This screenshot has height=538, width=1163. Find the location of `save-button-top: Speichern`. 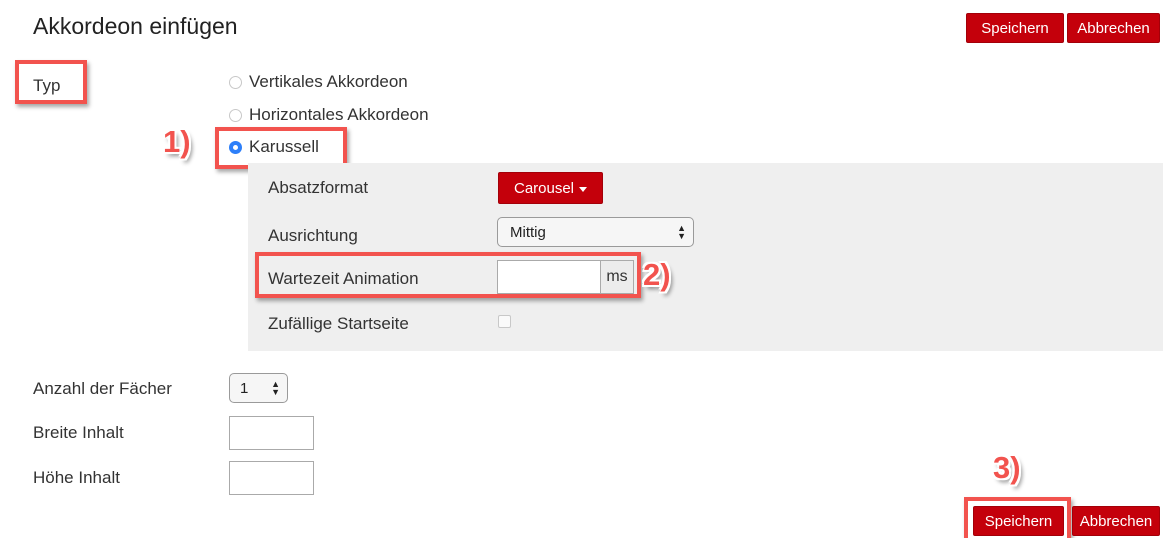

save-button-top: Speichern is located at coordinates (1015, 28).